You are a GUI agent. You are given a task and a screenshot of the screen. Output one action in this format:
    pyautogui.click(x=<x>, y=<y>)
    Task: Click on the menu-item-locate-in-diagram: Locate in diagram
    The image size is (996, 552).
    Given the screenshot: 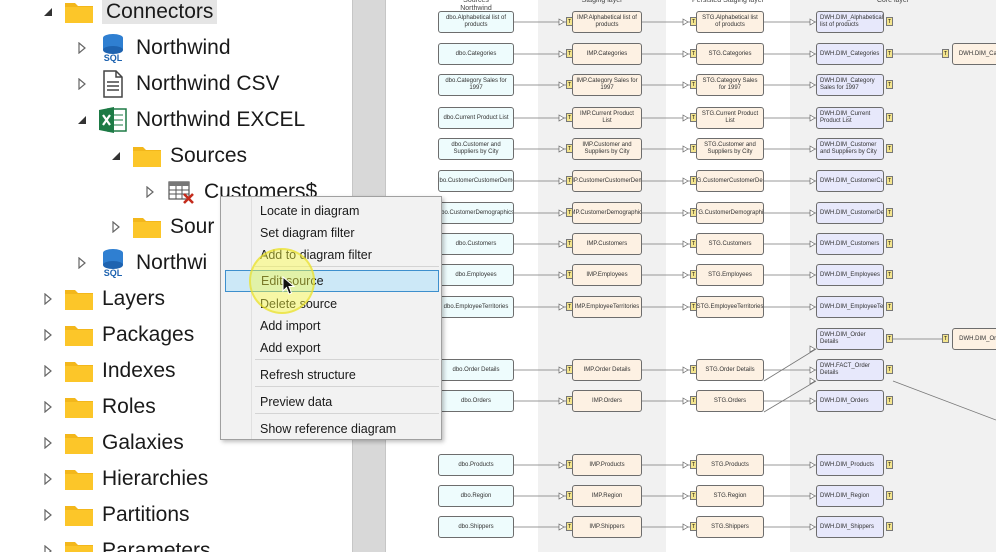 What is the action you would take?
    pyautogui.click(x=332, y=211)
    